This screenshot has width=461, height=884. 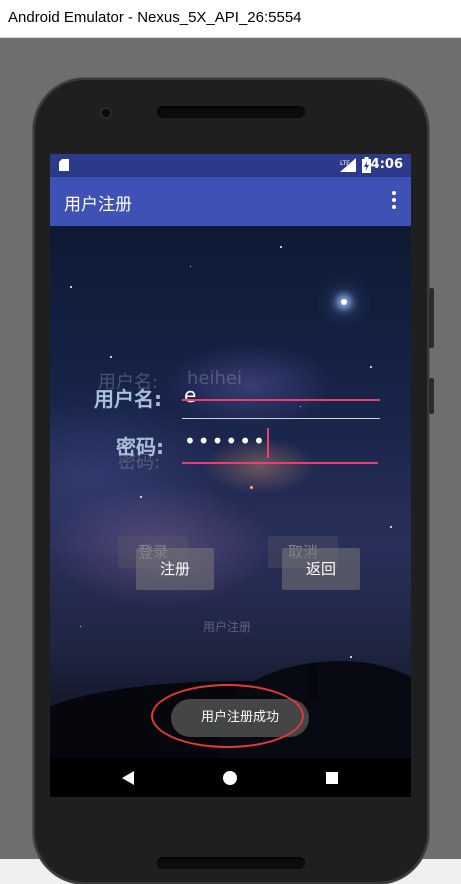 I want to click on navigation-bar, so click(x=230, y=777).